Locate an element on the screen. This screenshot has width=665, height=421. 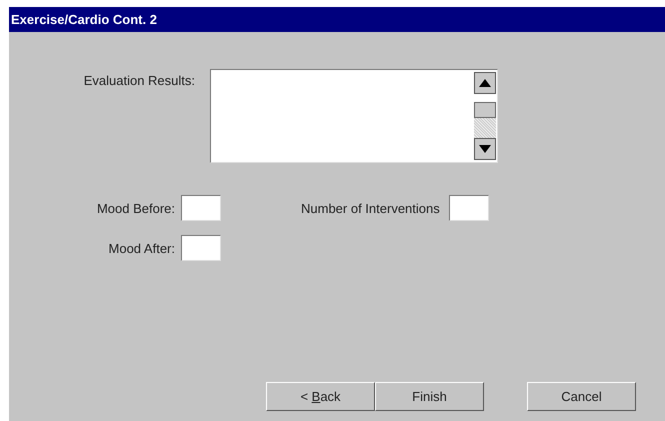
field-label: Mood After: is located at coordinates (141, 248).